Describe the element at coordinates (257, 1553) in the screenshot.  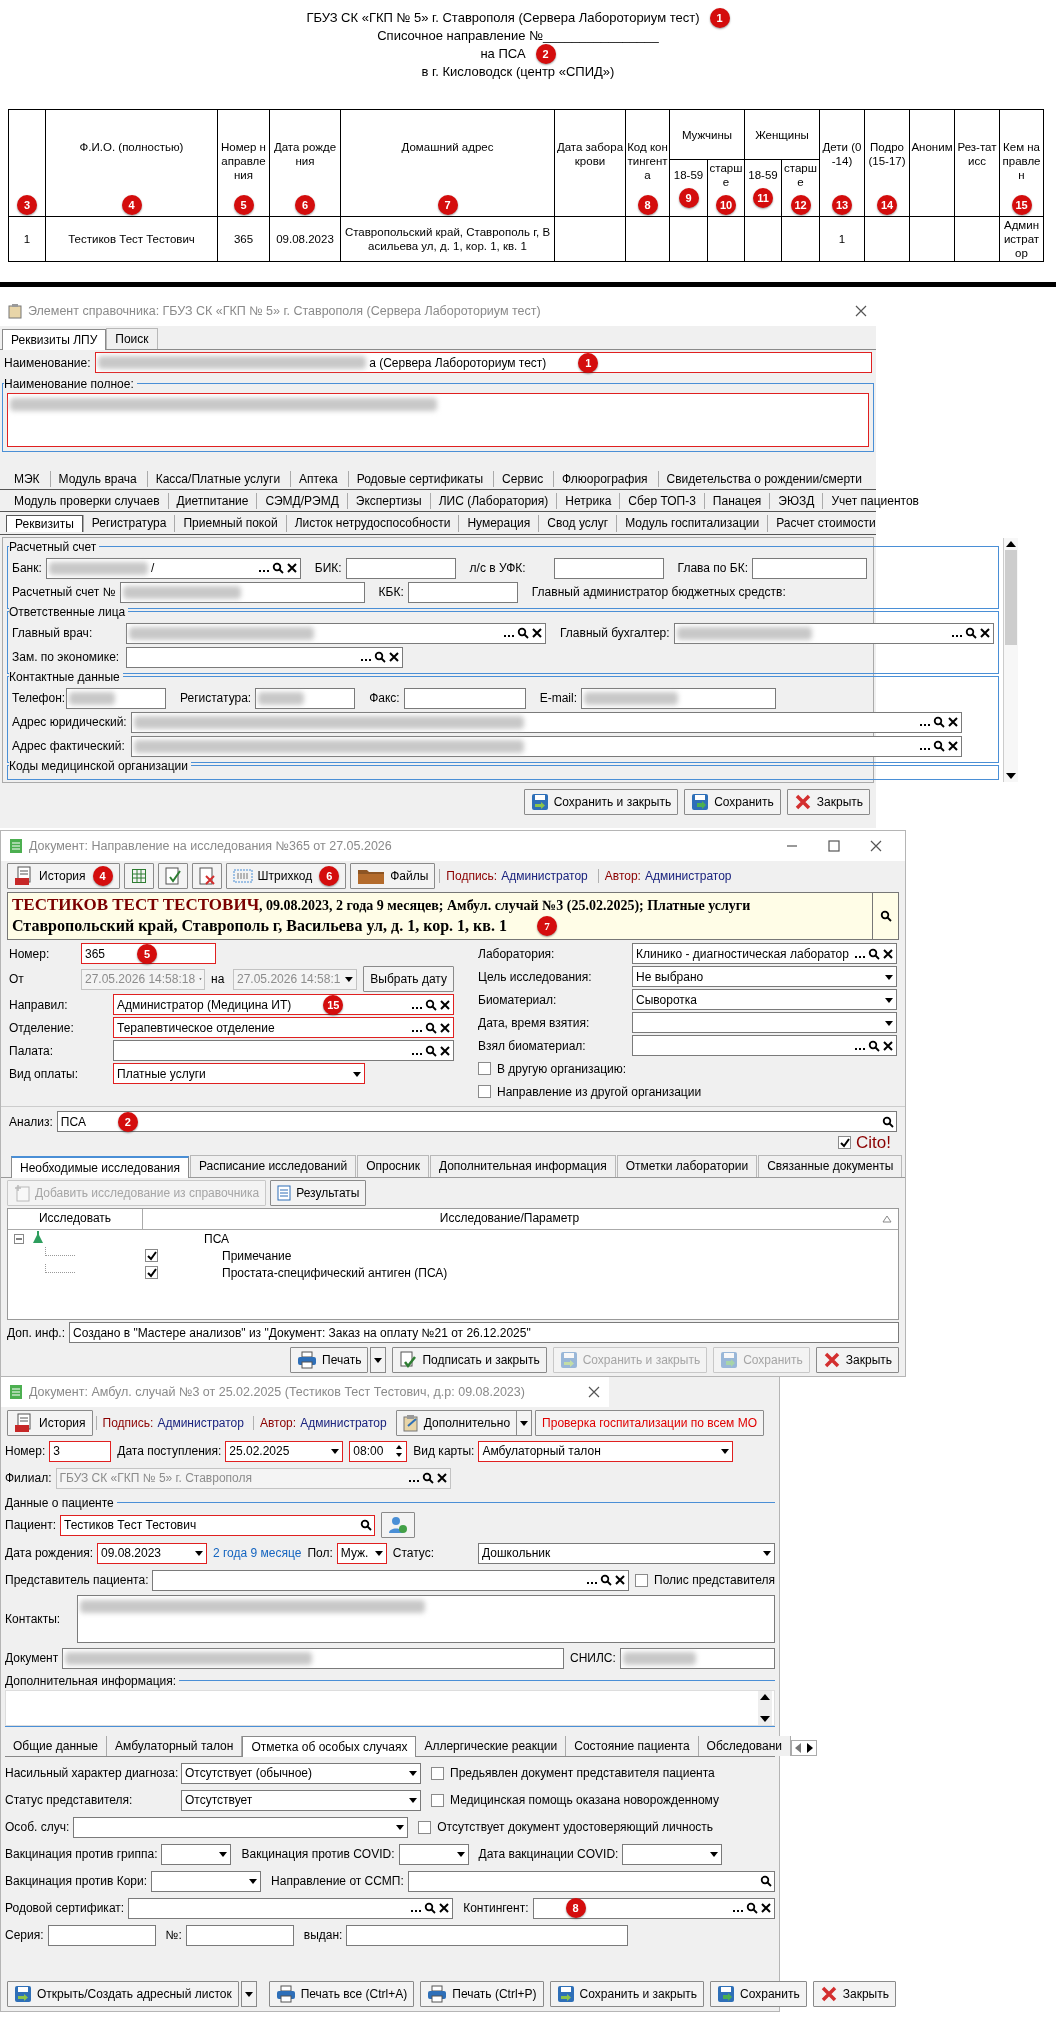
I see `age-link: 2 года 9 месяце` at that location.